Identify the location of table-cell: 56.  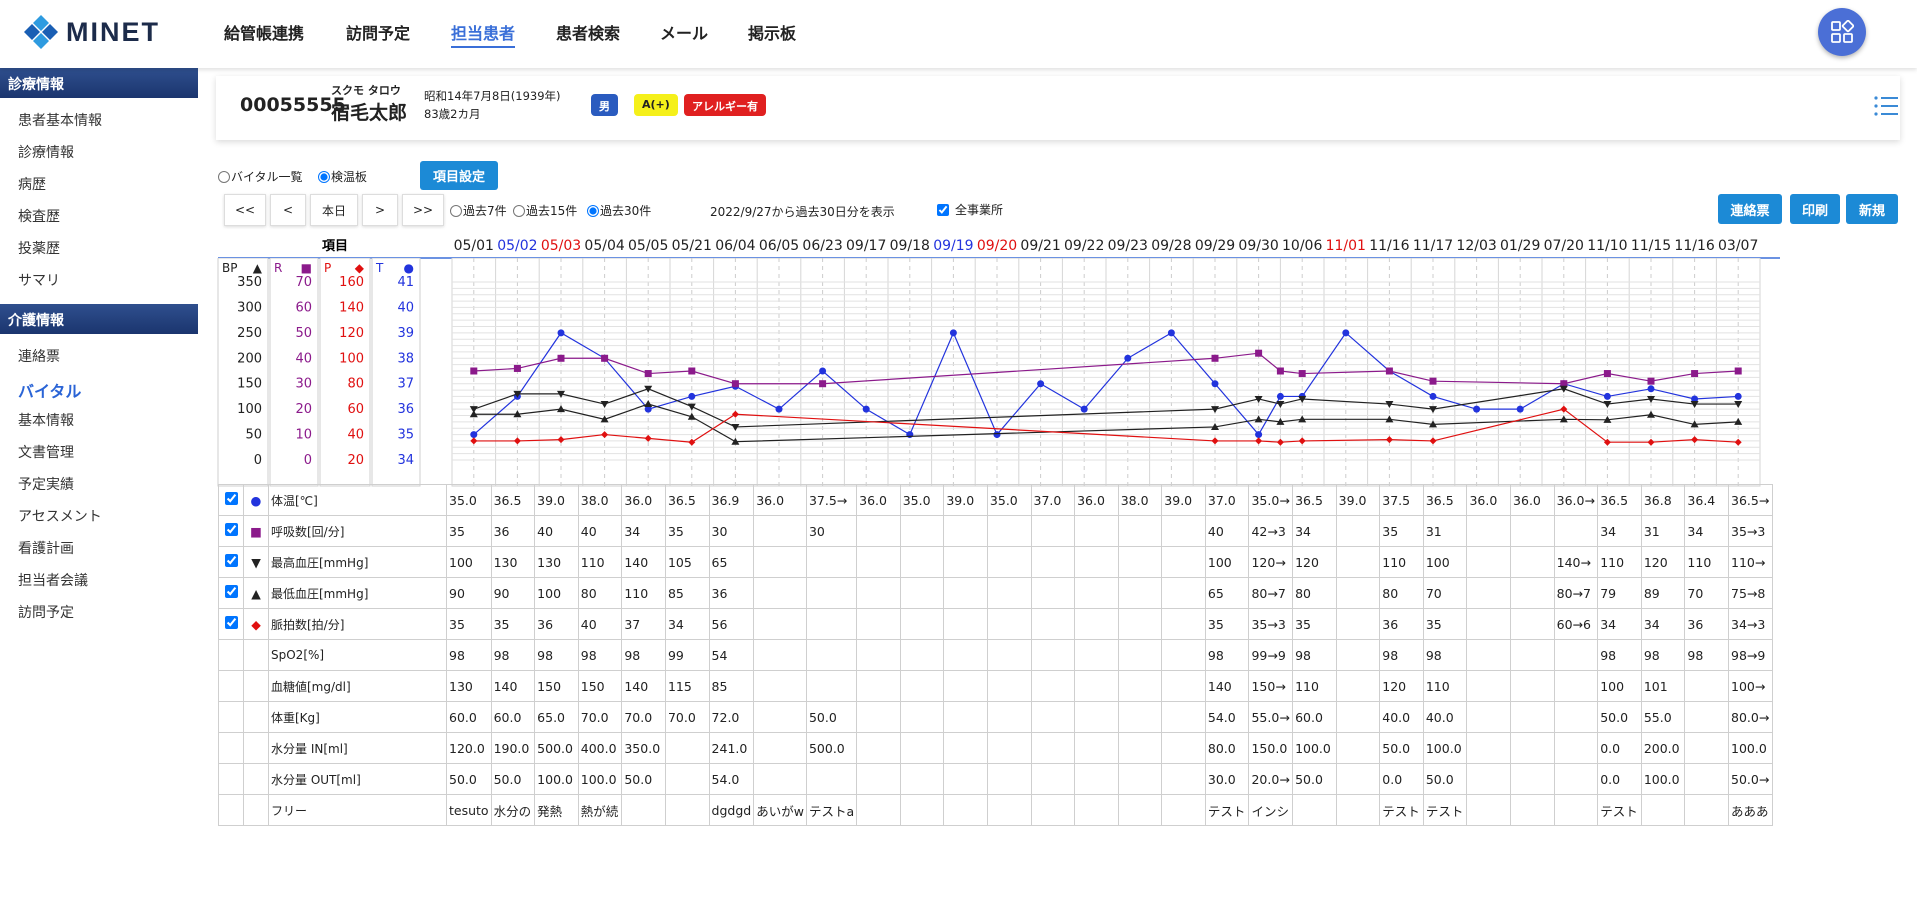
(731, 624).